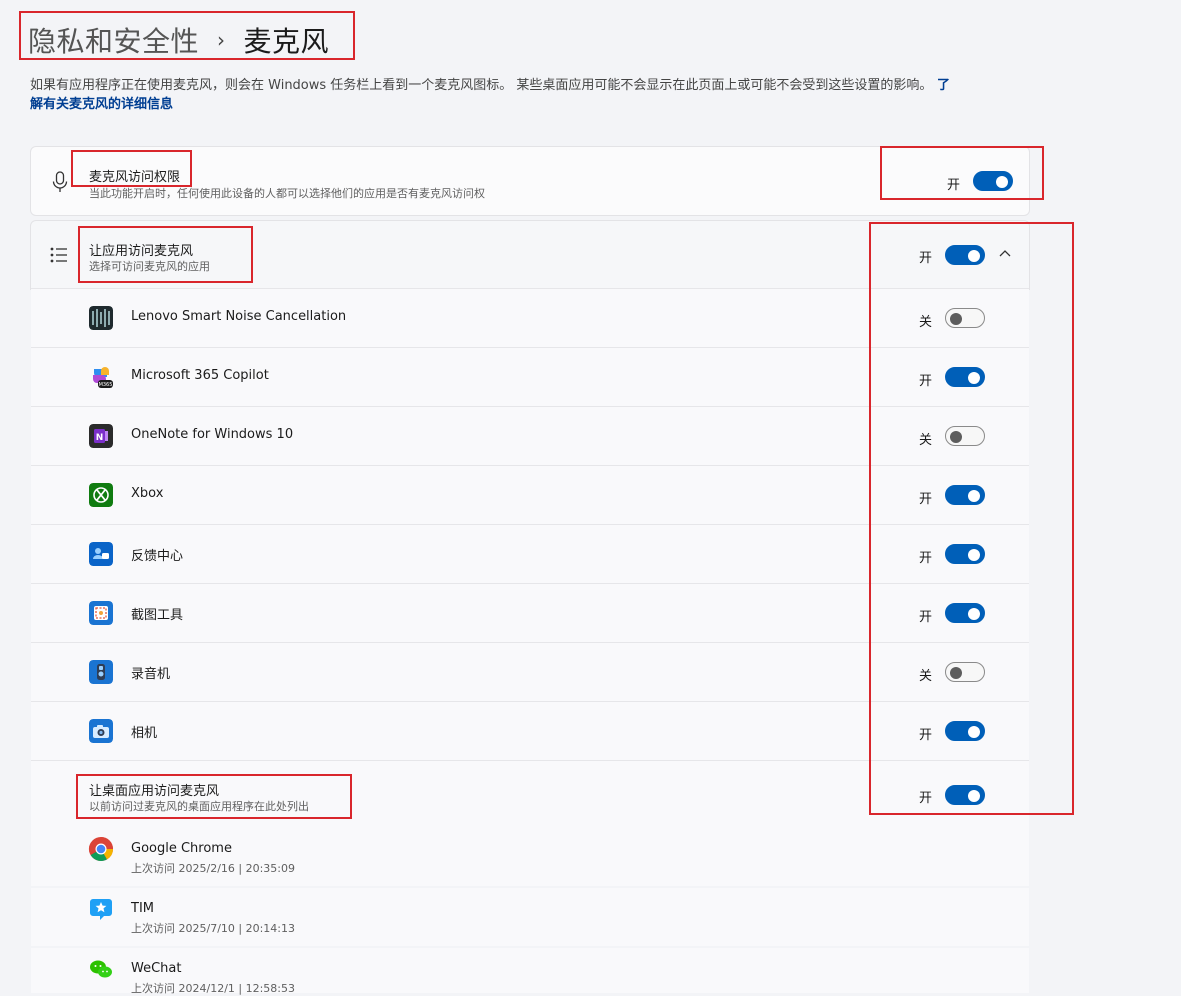  What do you see at coordinates (213, 928) in the screenshot?
I see `desktop-app-last-access: 上次访问 2025/7/10 | 20:14:13` at bounding box center [213, 928].